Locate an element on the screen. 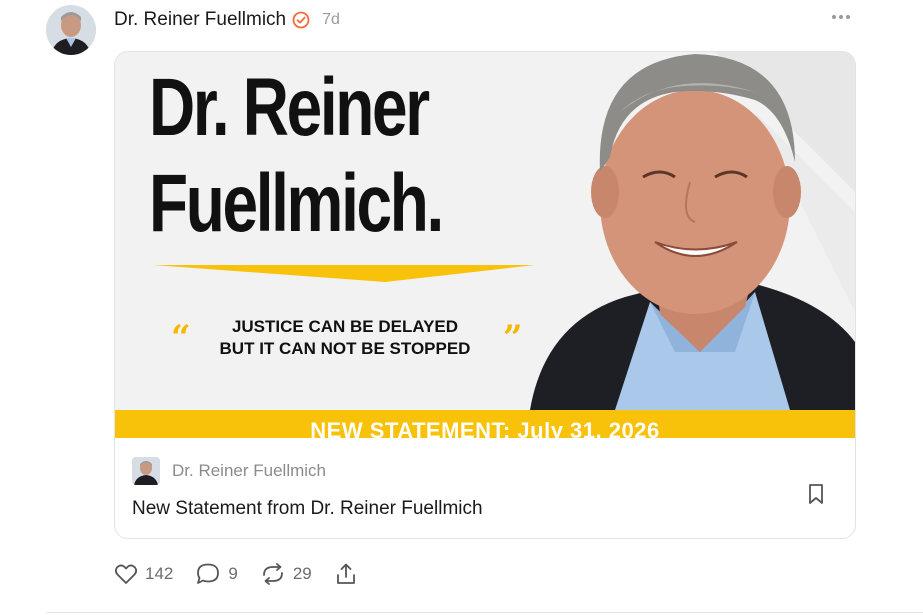  more-horizontal-icon is located at coordinates (841, 17).